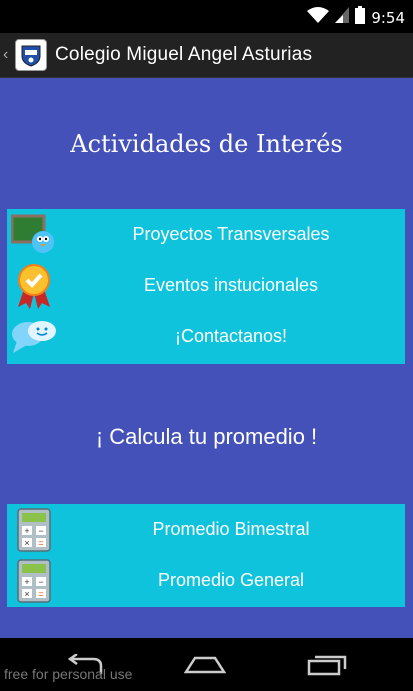  Describe the element at coordinates (206, 144) in the screenshot. I see `activities-heading: Actividades de Interés` at that location.